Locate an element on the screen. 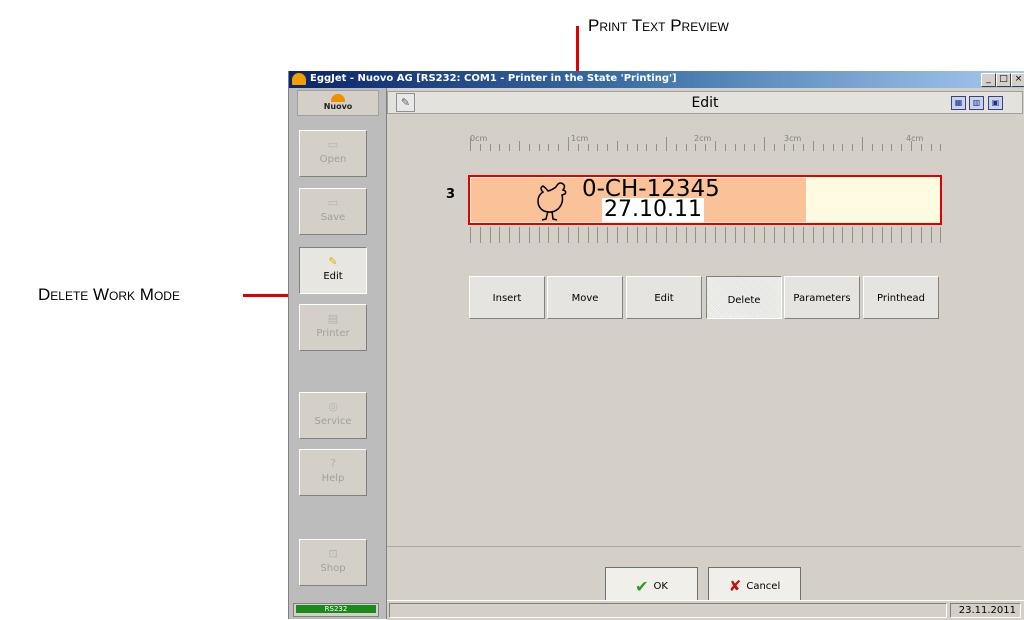 The image size is (1024, 620). minimize-button: _ is located at coordinates (988, 80).